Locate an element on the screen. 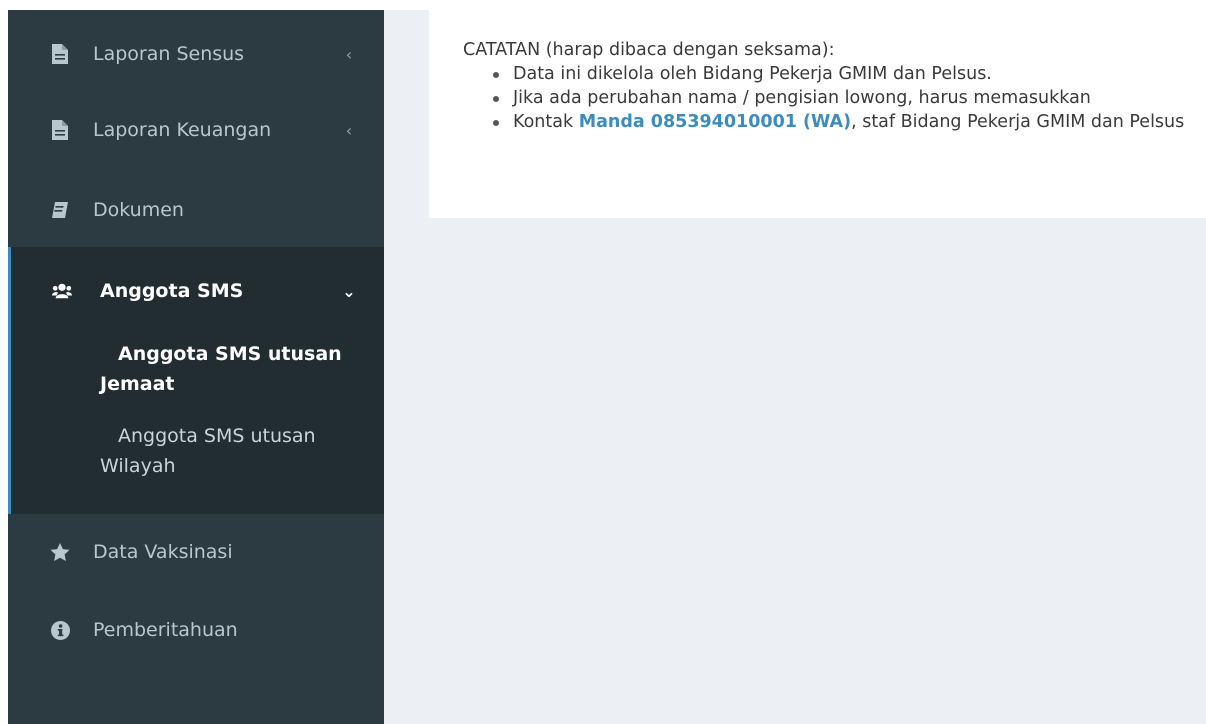  note-title: CATATAN (harap dibaca dengan seksama): is located at coordinates (649, 50).